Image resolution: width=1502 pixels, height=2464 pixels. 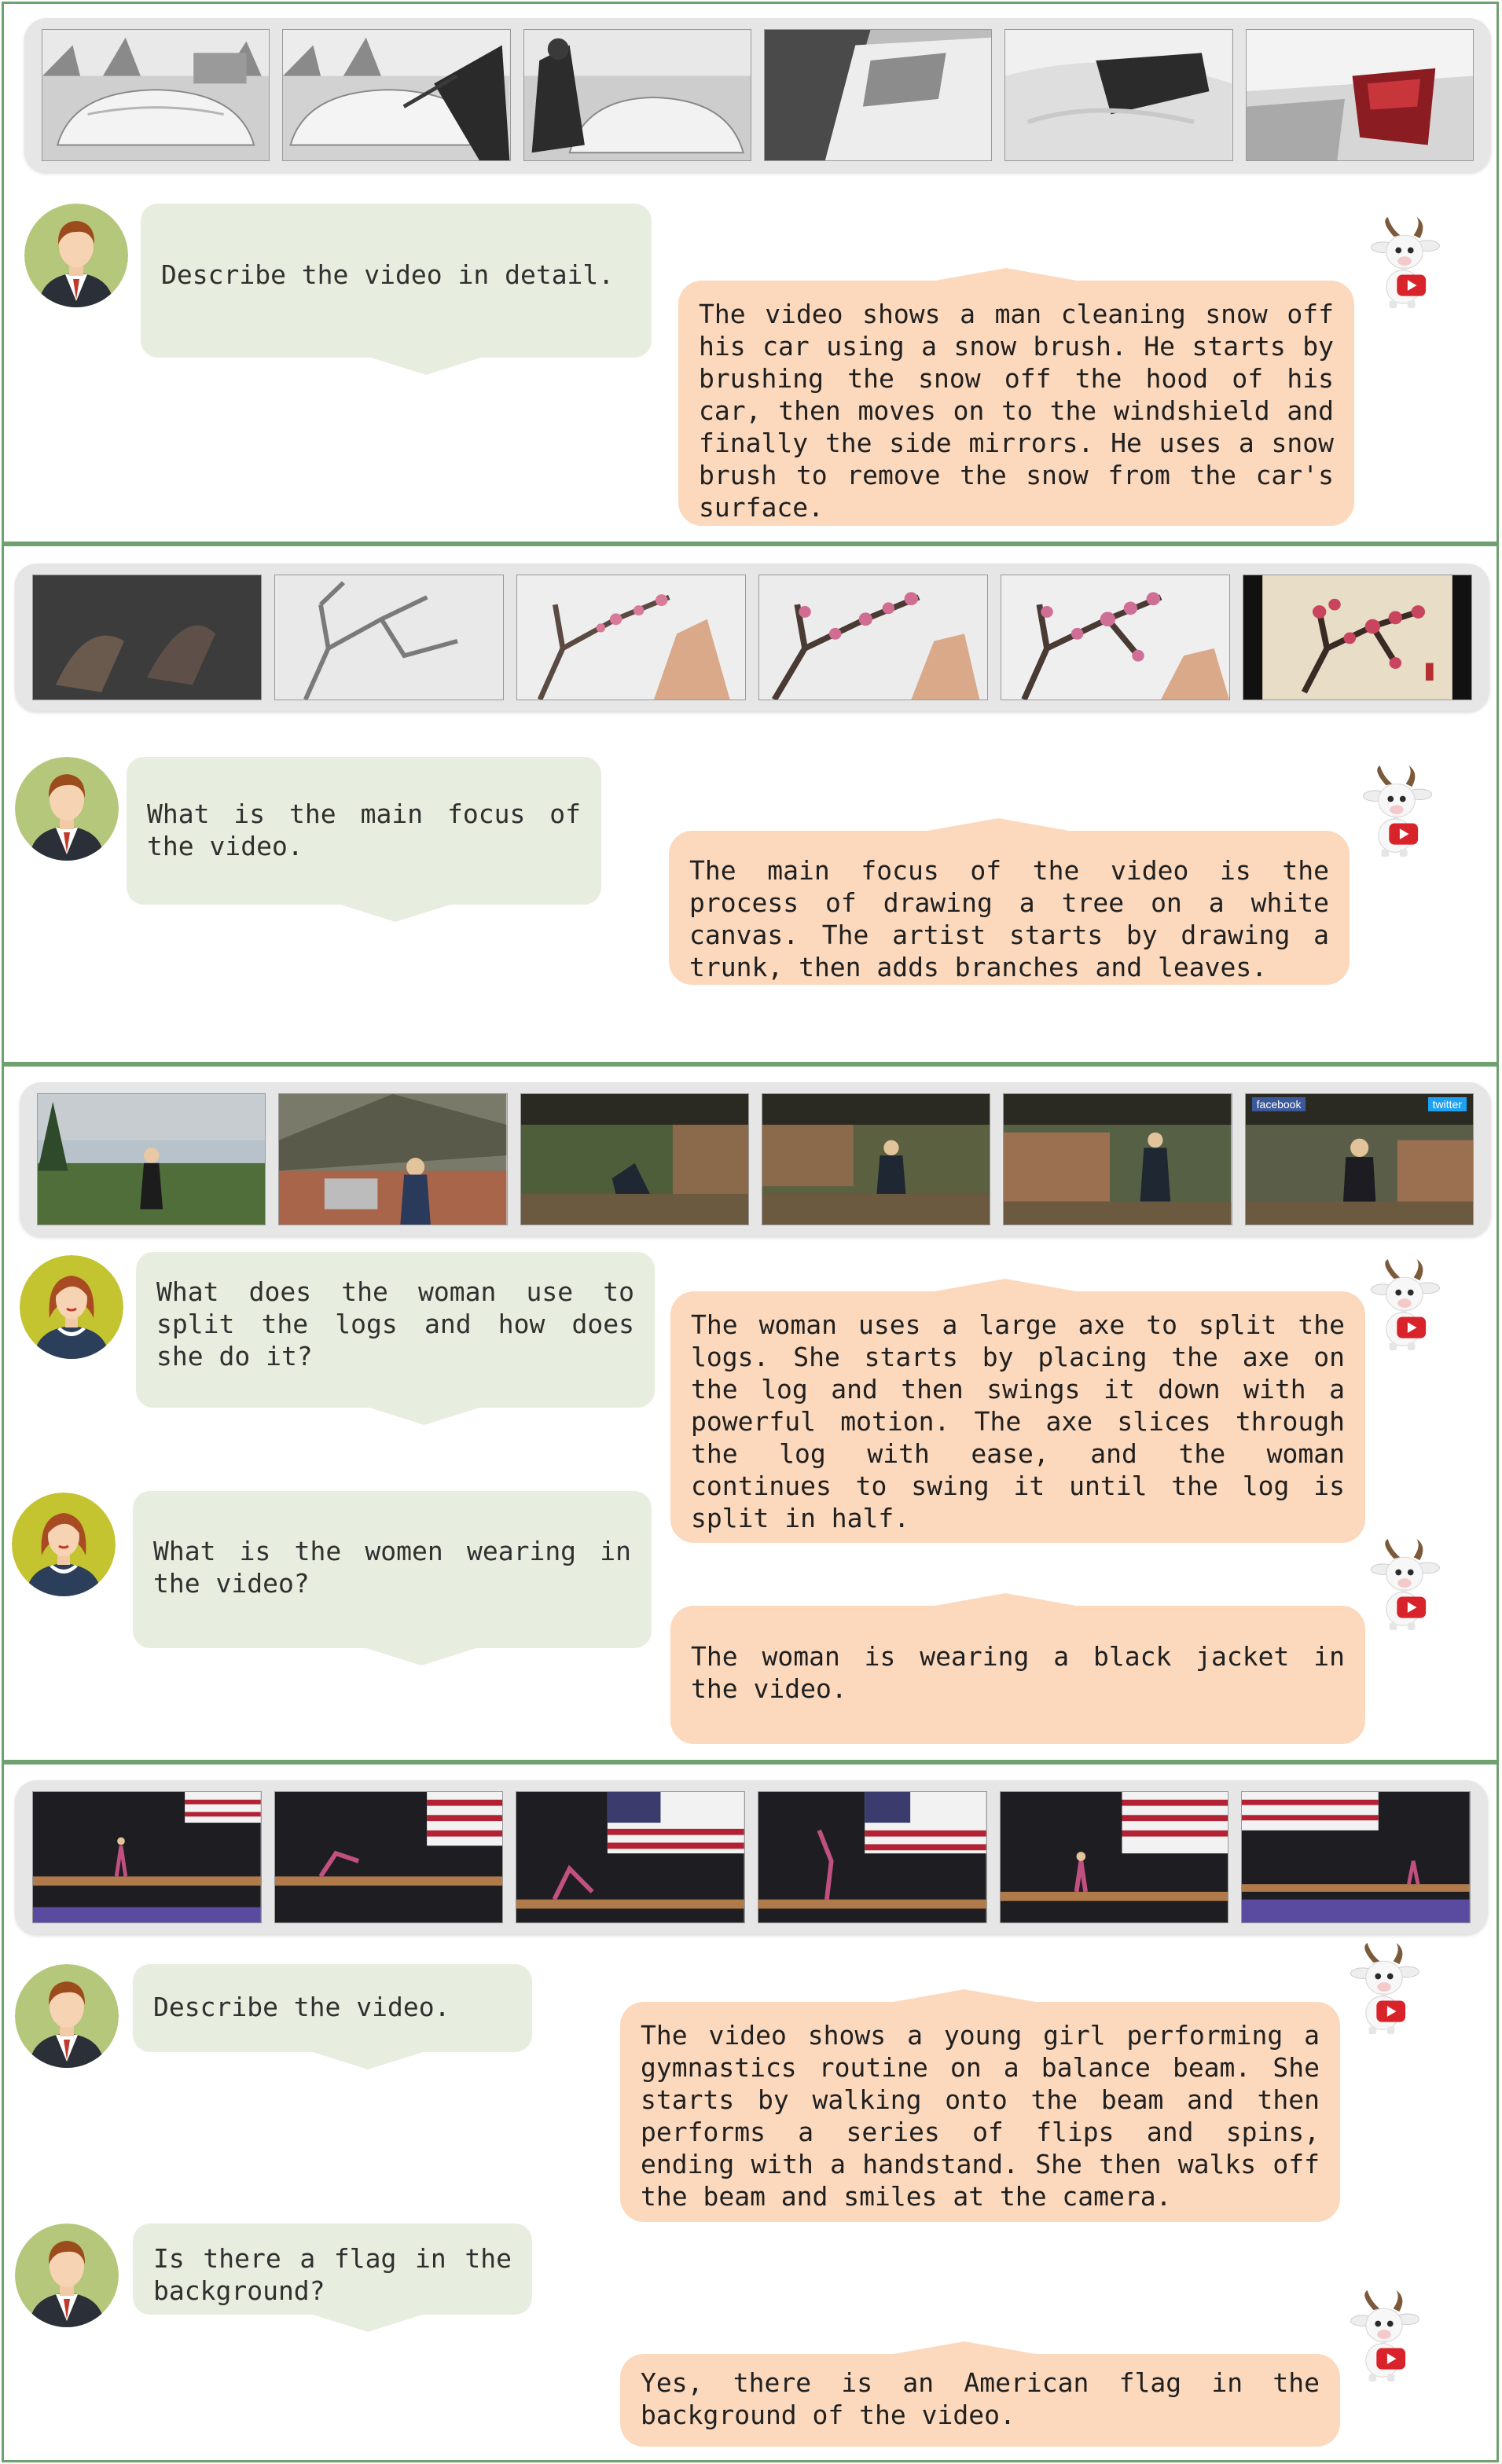 I want to click on user-question-bubble: What is the women wearing in the video?, so click(x=392, y=1578).